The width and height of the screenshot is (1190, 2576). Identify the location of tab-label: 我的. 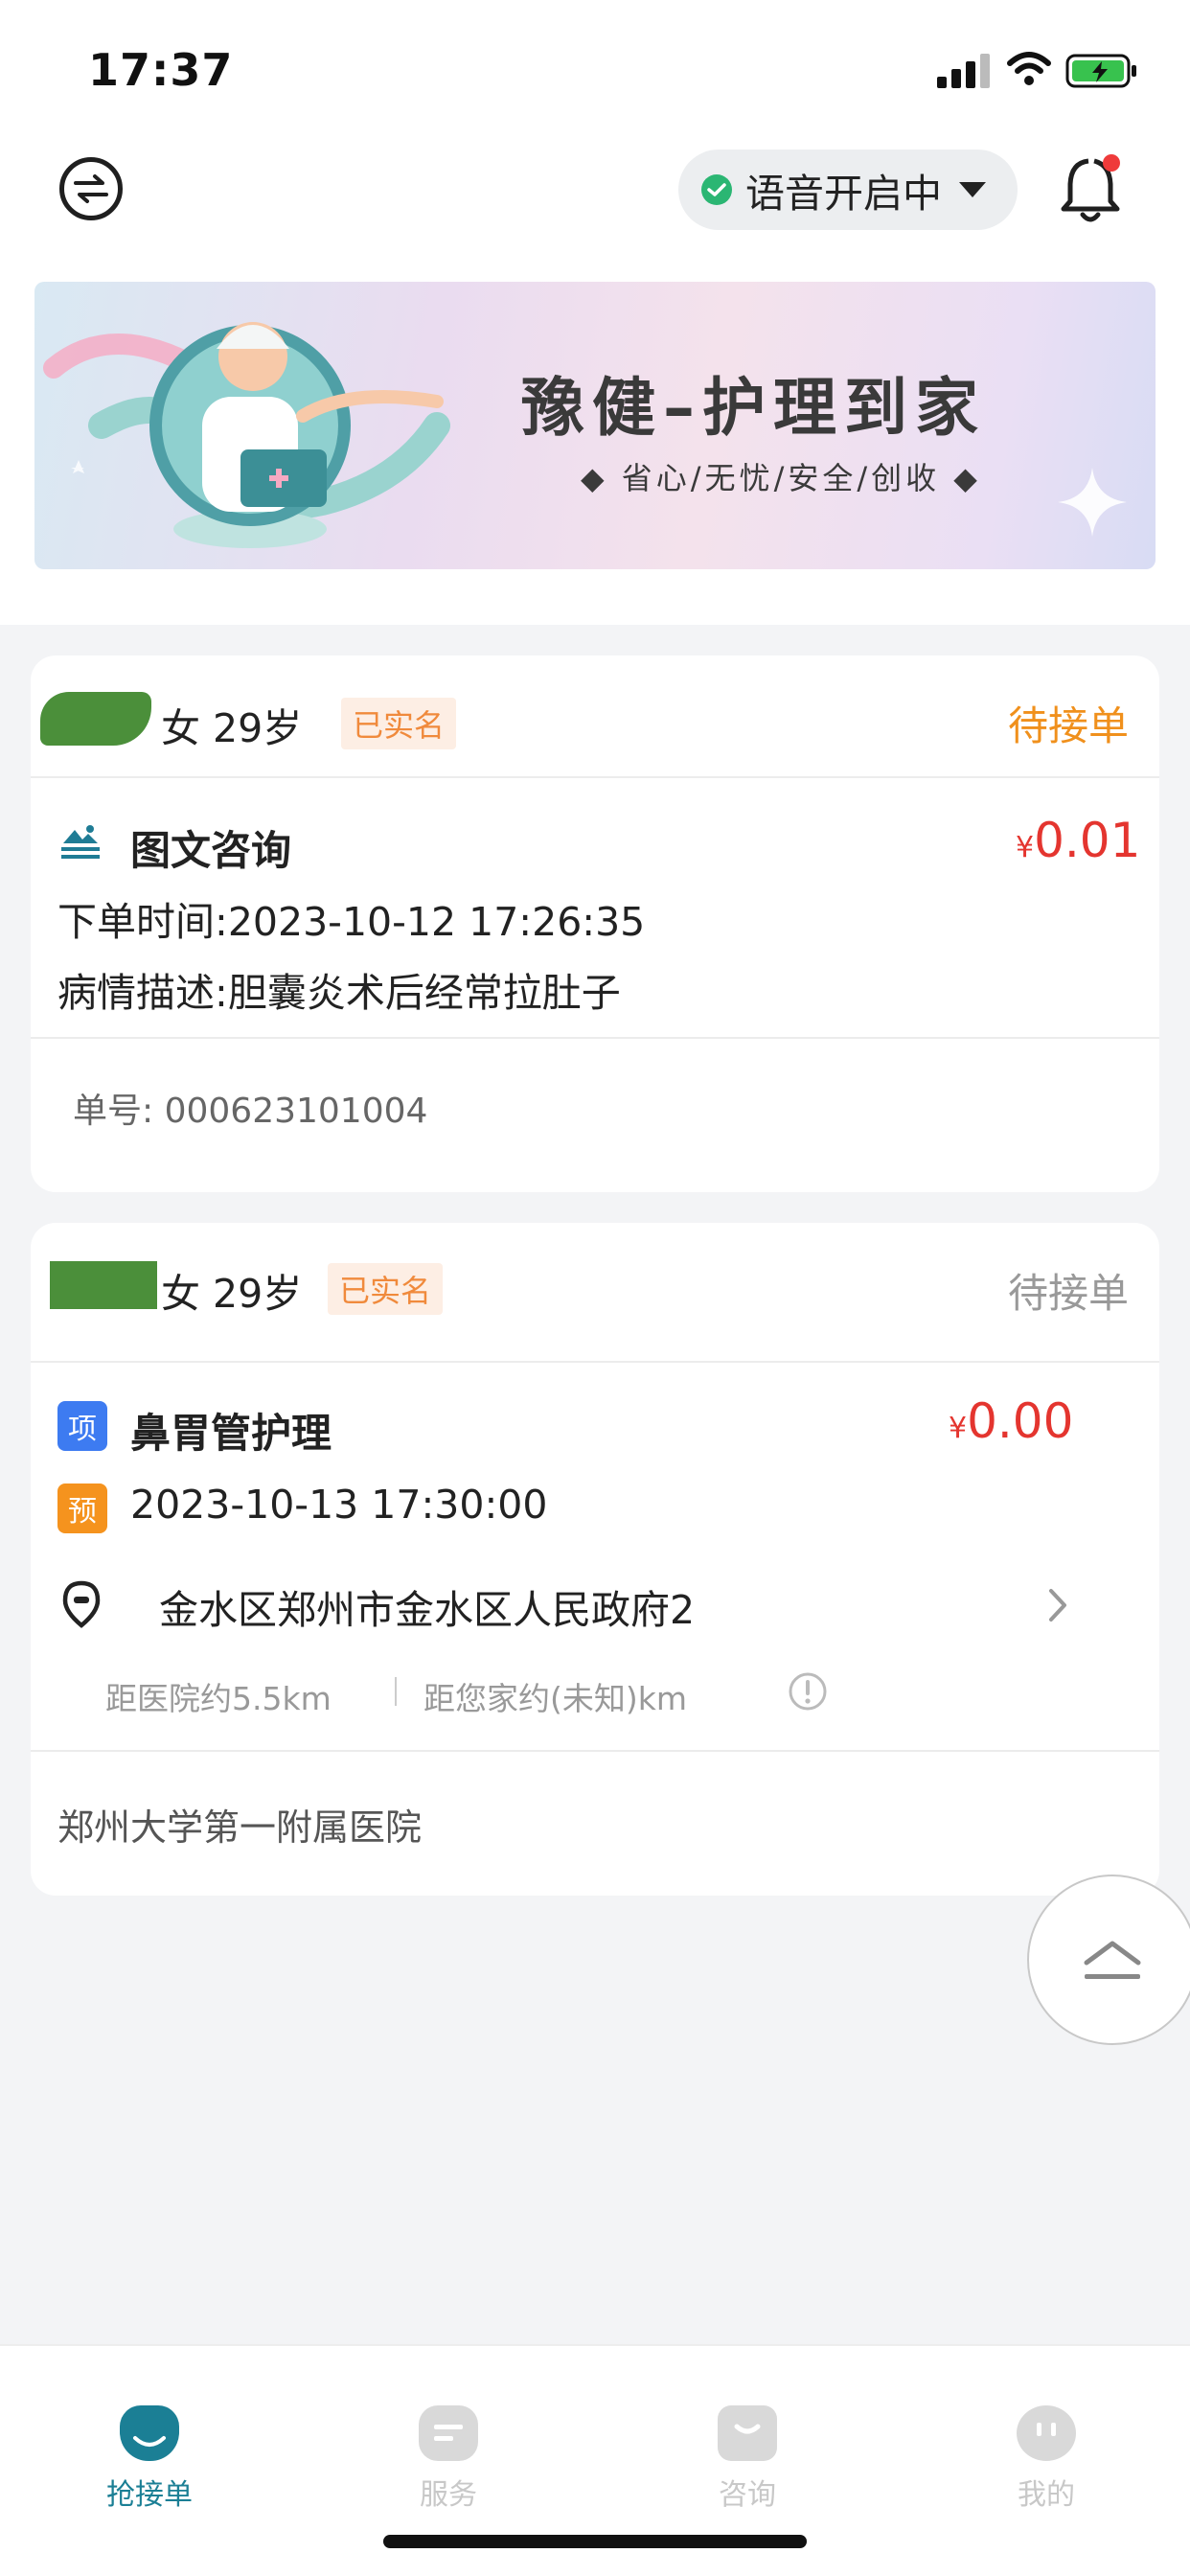
(1046, 2495).